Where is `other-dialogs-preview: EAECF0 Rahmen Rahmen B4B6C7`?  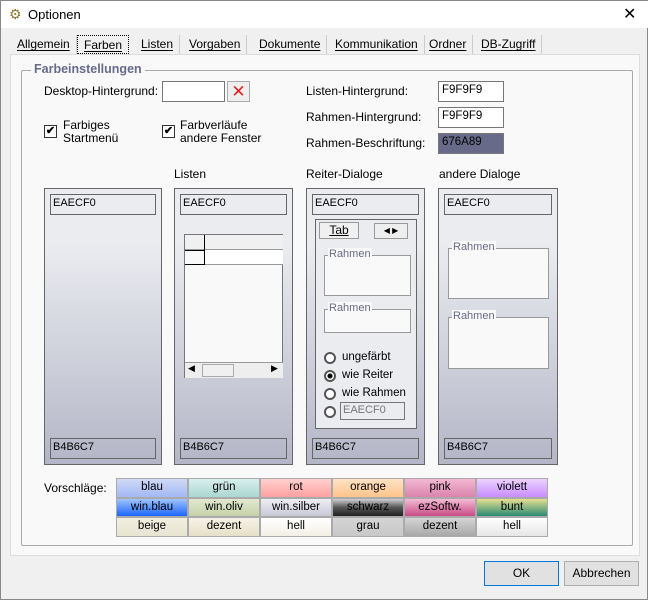 other-dialogs-preview: EAECF0 Rahmen Rahmen B4B6C7 is located at coordinates (498, 326).